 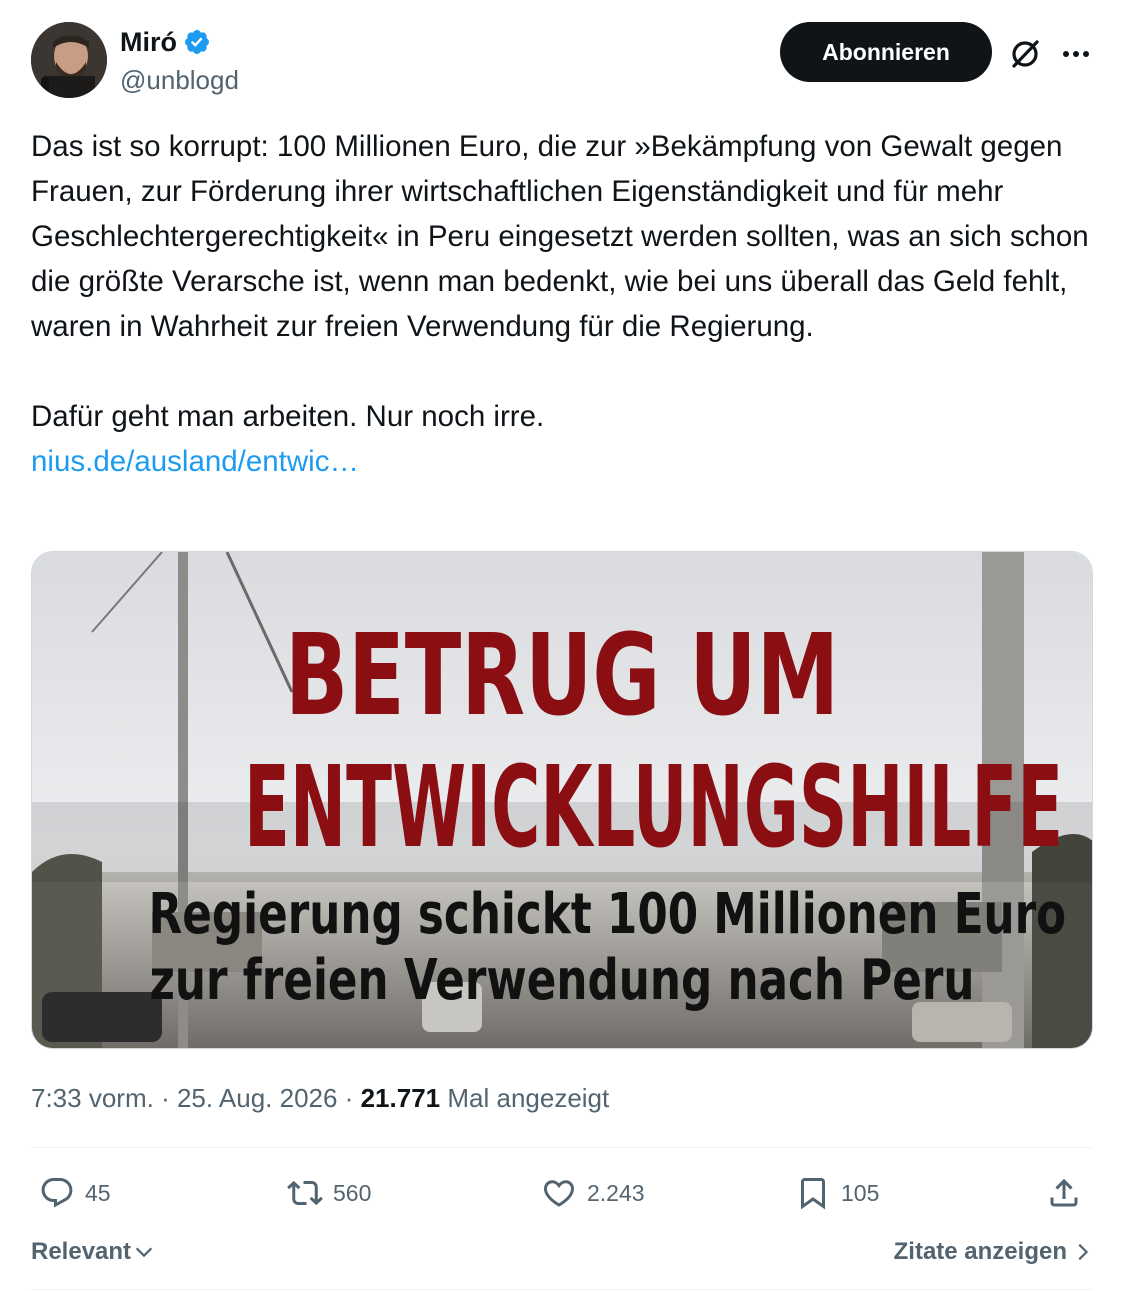 What do you see at coordinates (257, 1098) in the screenshot?
I see `tweet-date: 25. Aug. 2026` at bounding box center [257, 1098].